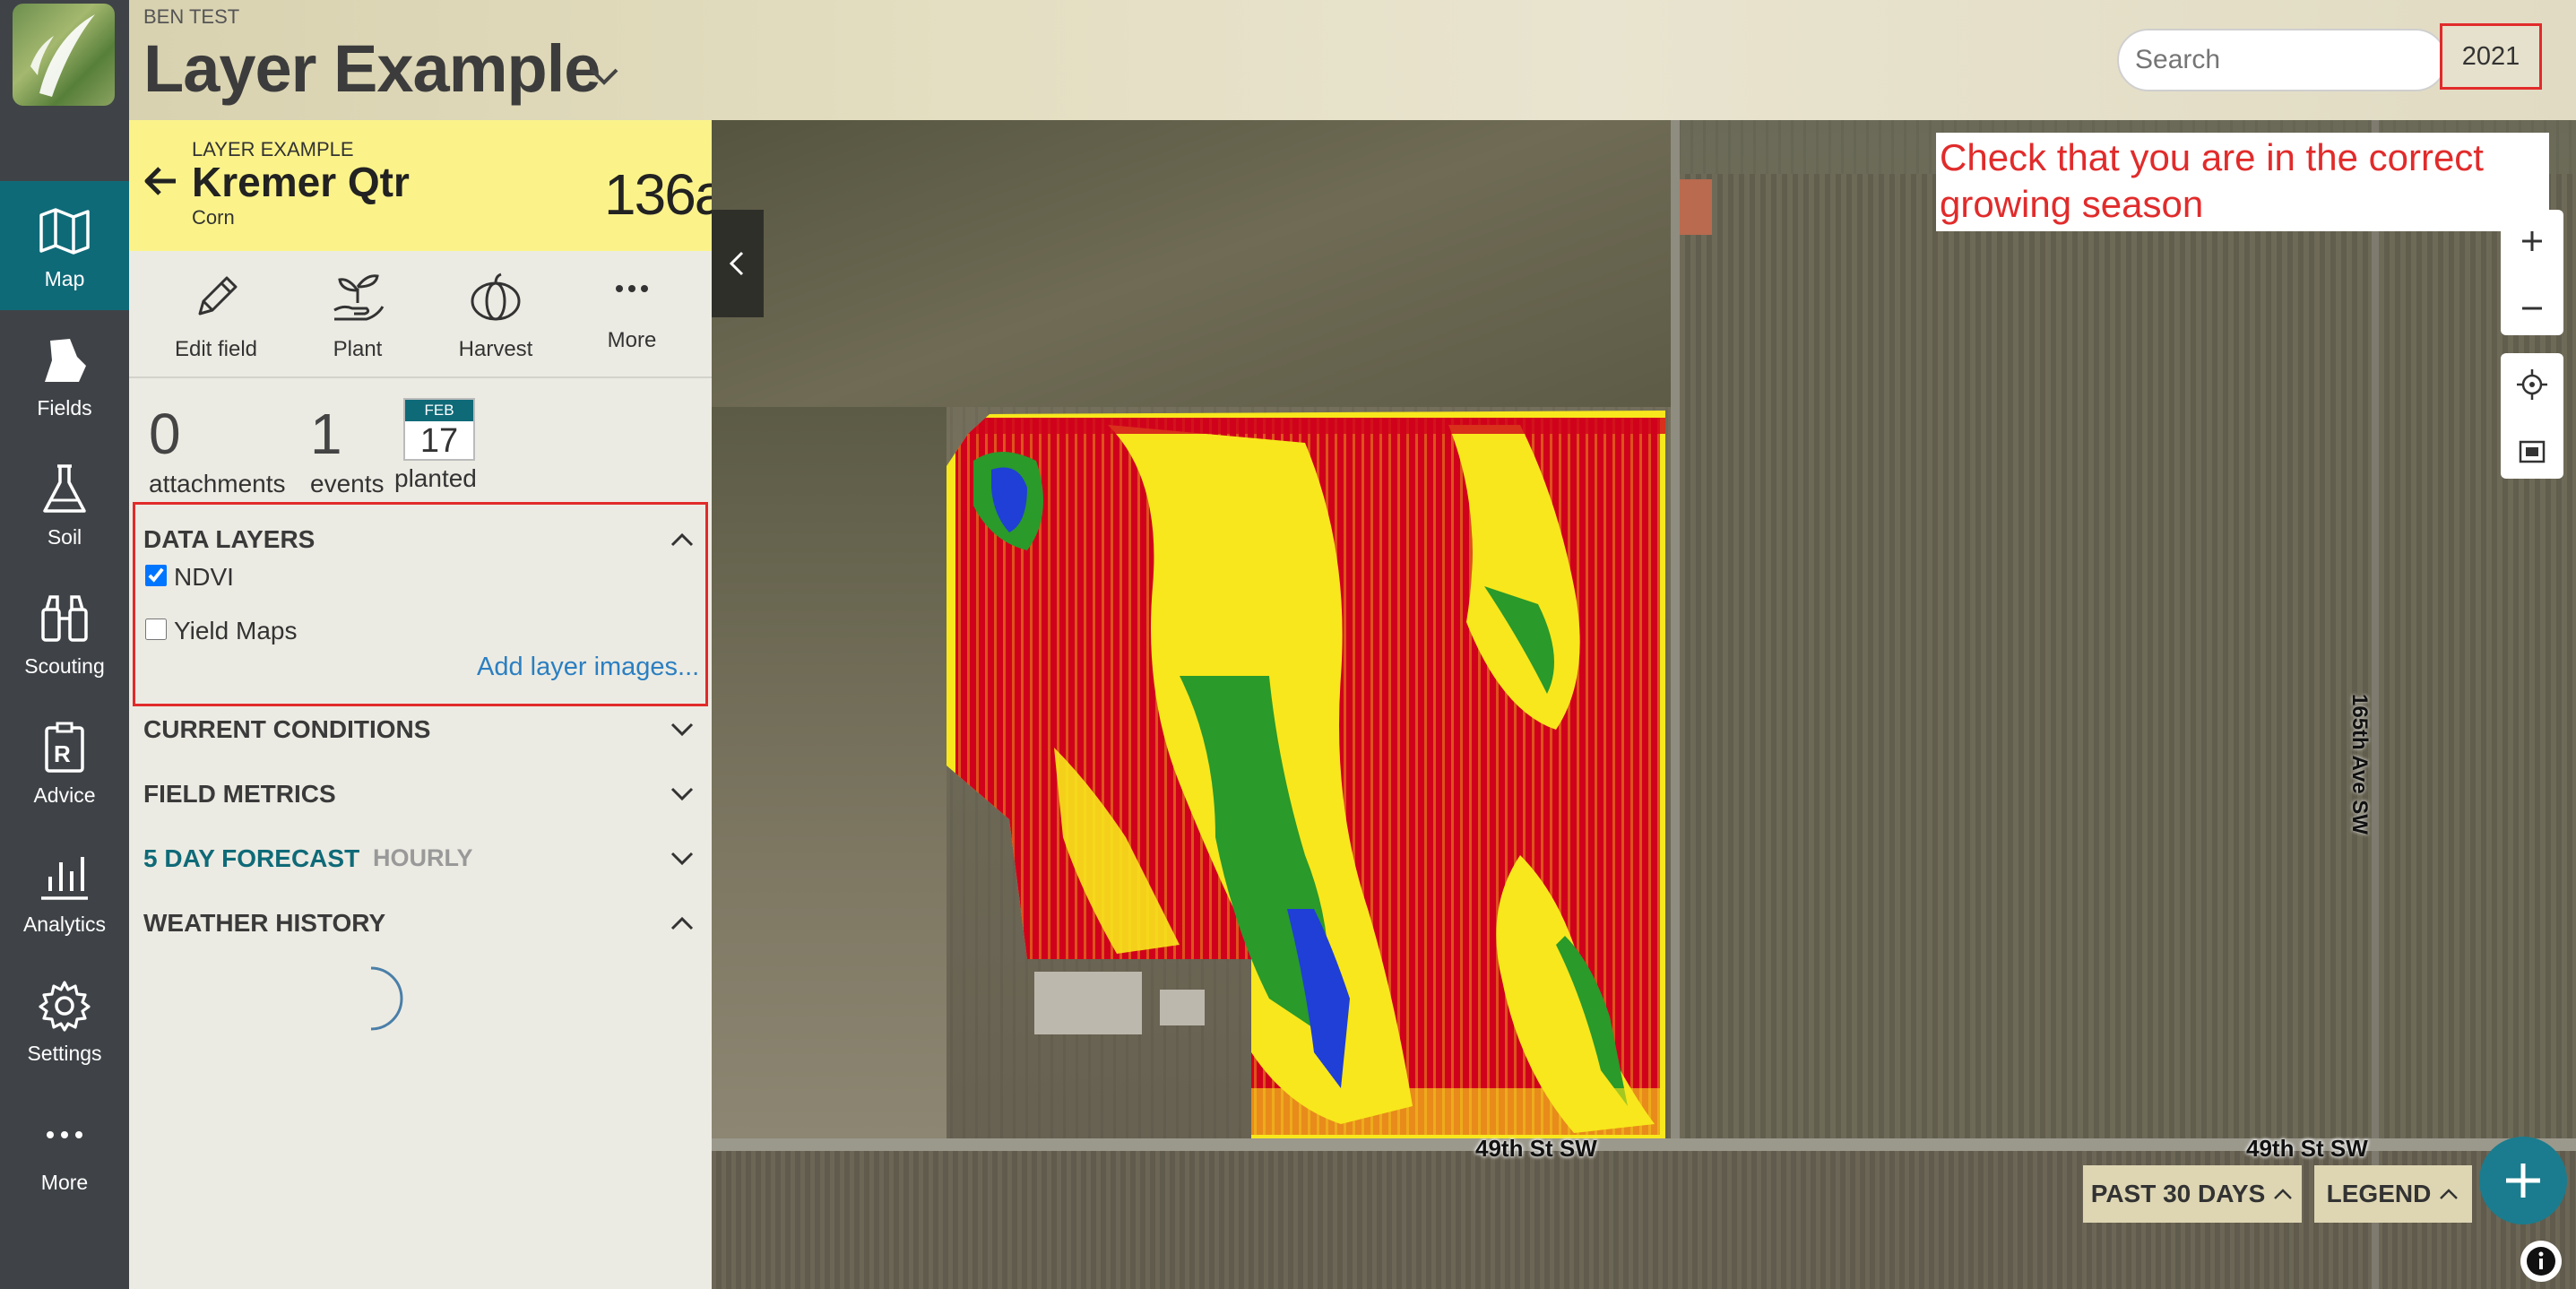  Describe the element at coordinates (2532, 241) in the screenshot. I see `zoom-in-icon` at that location.